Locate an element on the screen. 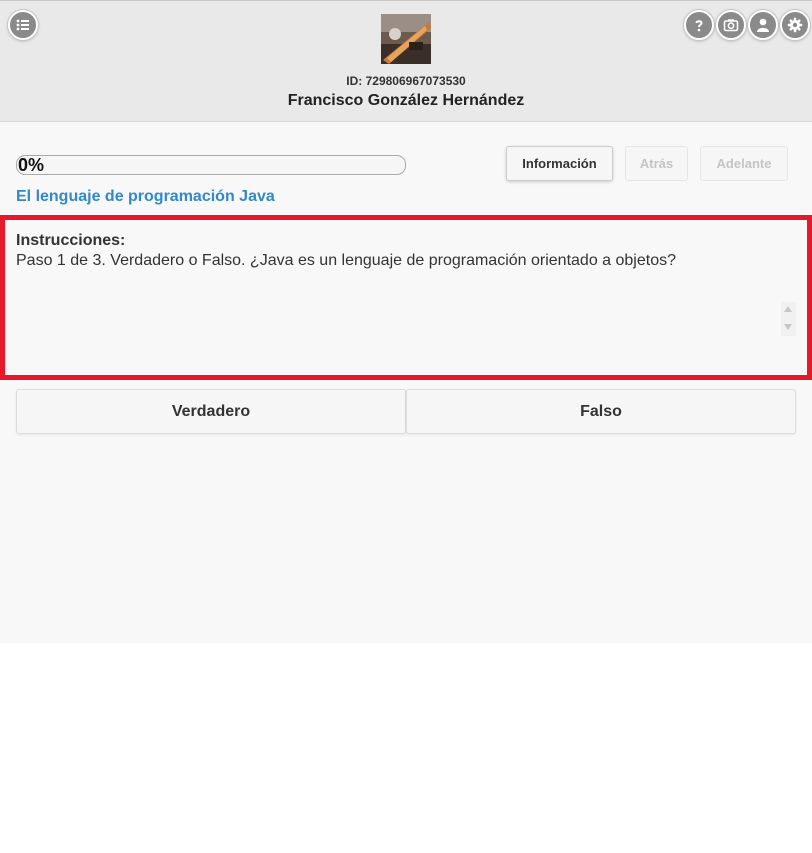 The image size is (812, 853). help-button is located at coordinates (699, 25).